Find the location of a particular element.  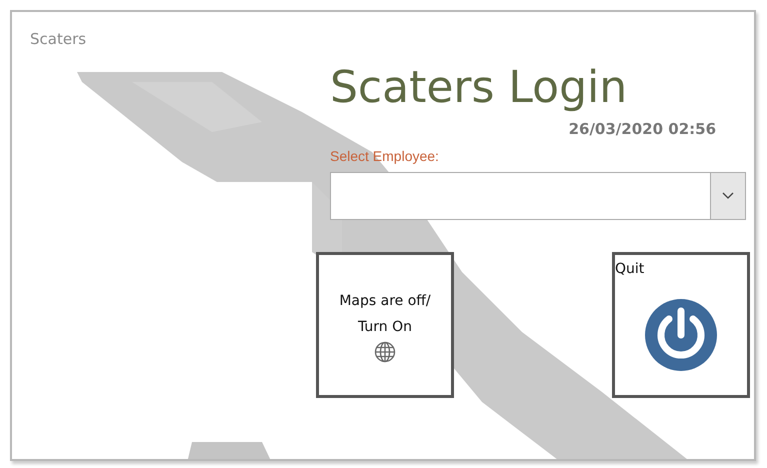

quit-button: Quit is located at coordinates (681, 325).